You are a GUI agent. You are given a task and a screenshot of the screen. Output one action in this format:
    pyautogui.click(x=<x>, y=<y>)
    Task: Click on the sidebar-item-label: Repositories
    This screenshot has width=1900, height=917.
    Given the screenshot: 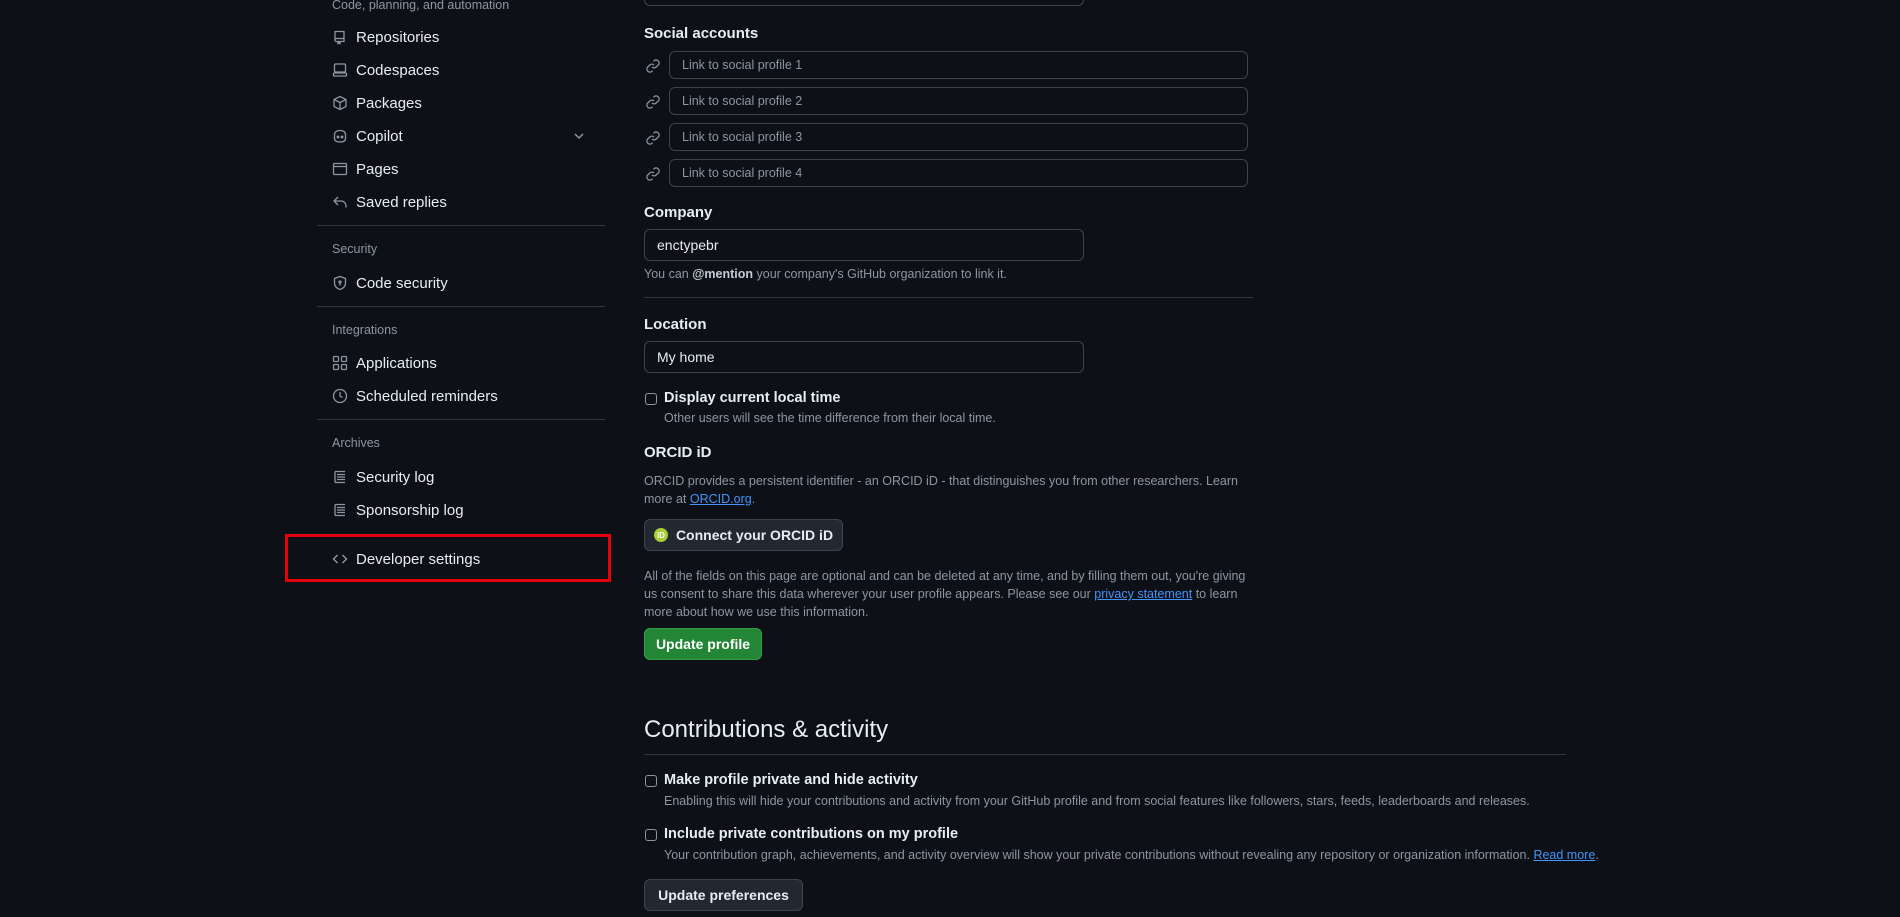 What is the action you would take?
    pyautogui.click(x=398, y=37)
    